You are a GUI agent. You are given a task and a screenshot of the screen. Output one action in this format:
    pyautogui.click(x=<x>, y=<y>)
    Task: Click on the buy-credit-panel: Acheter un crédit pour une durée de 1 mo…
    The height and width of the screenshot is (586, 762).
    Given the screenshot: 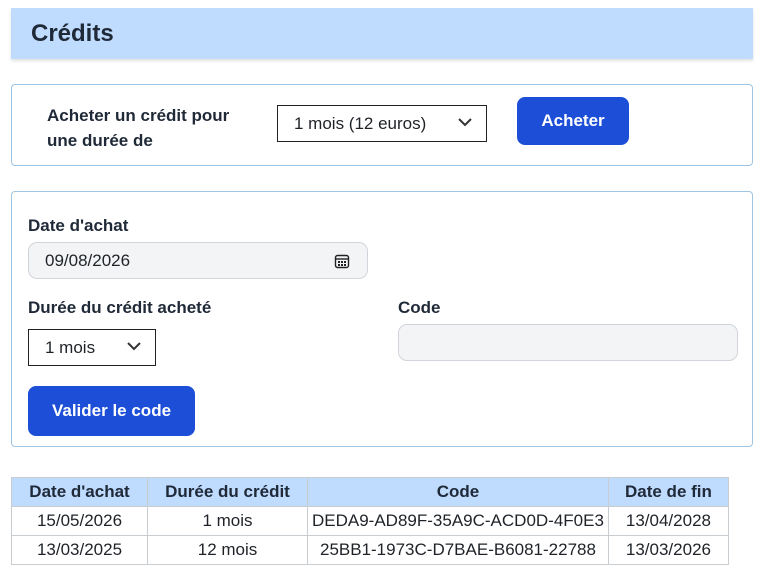 What is the action you would take?
    pyautogui.click(x=382, y=125)
    